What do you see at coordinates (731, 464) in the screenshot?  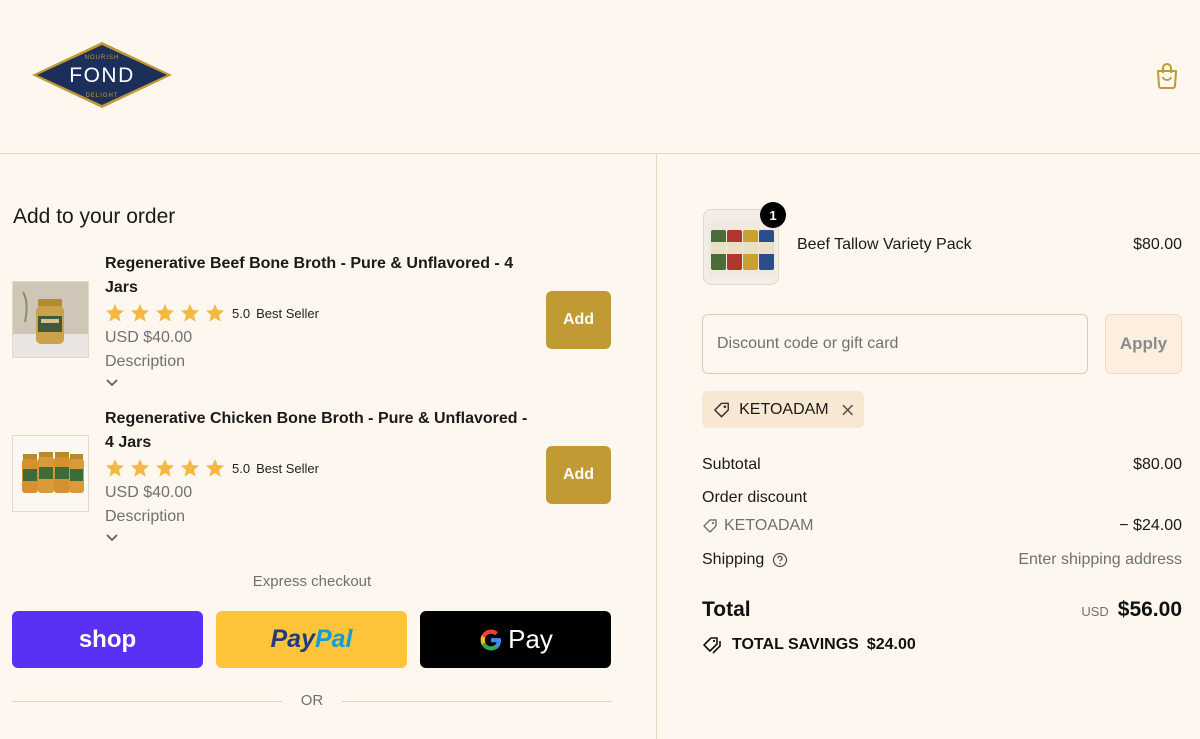 I see `subtotal-label: Subtotal` at bounding box center [731, 464].